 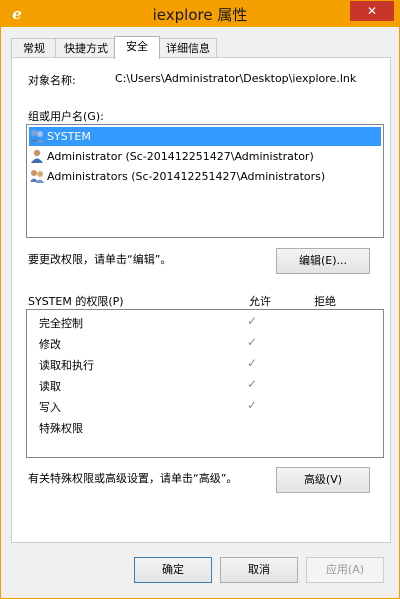 I want to click on ok-button: 确定, so click(x=173, y=570).